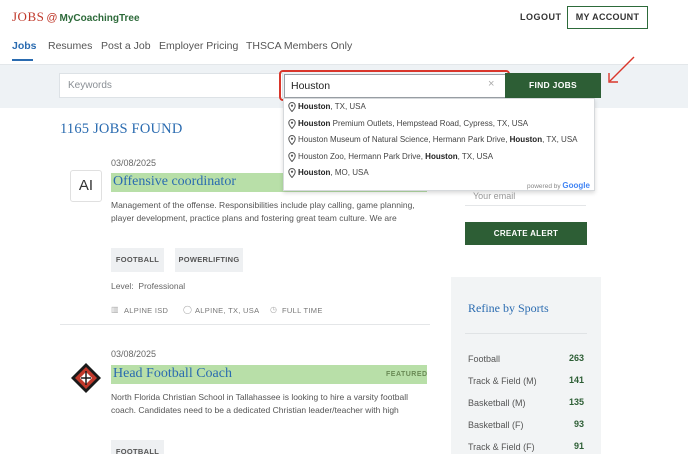  Describe the element at coordinates (86, 186) in the screenshot. I see `employer-logo: AI` at that location.